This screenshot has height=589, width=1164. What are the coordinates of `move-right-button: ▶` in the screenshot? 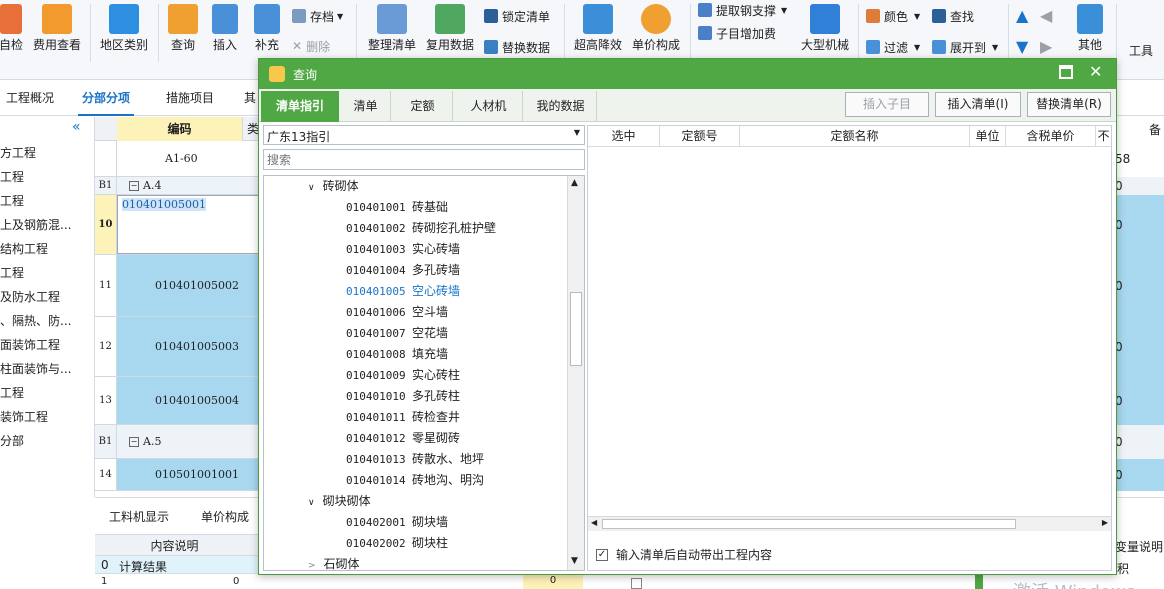 It's located at (1046, 46).